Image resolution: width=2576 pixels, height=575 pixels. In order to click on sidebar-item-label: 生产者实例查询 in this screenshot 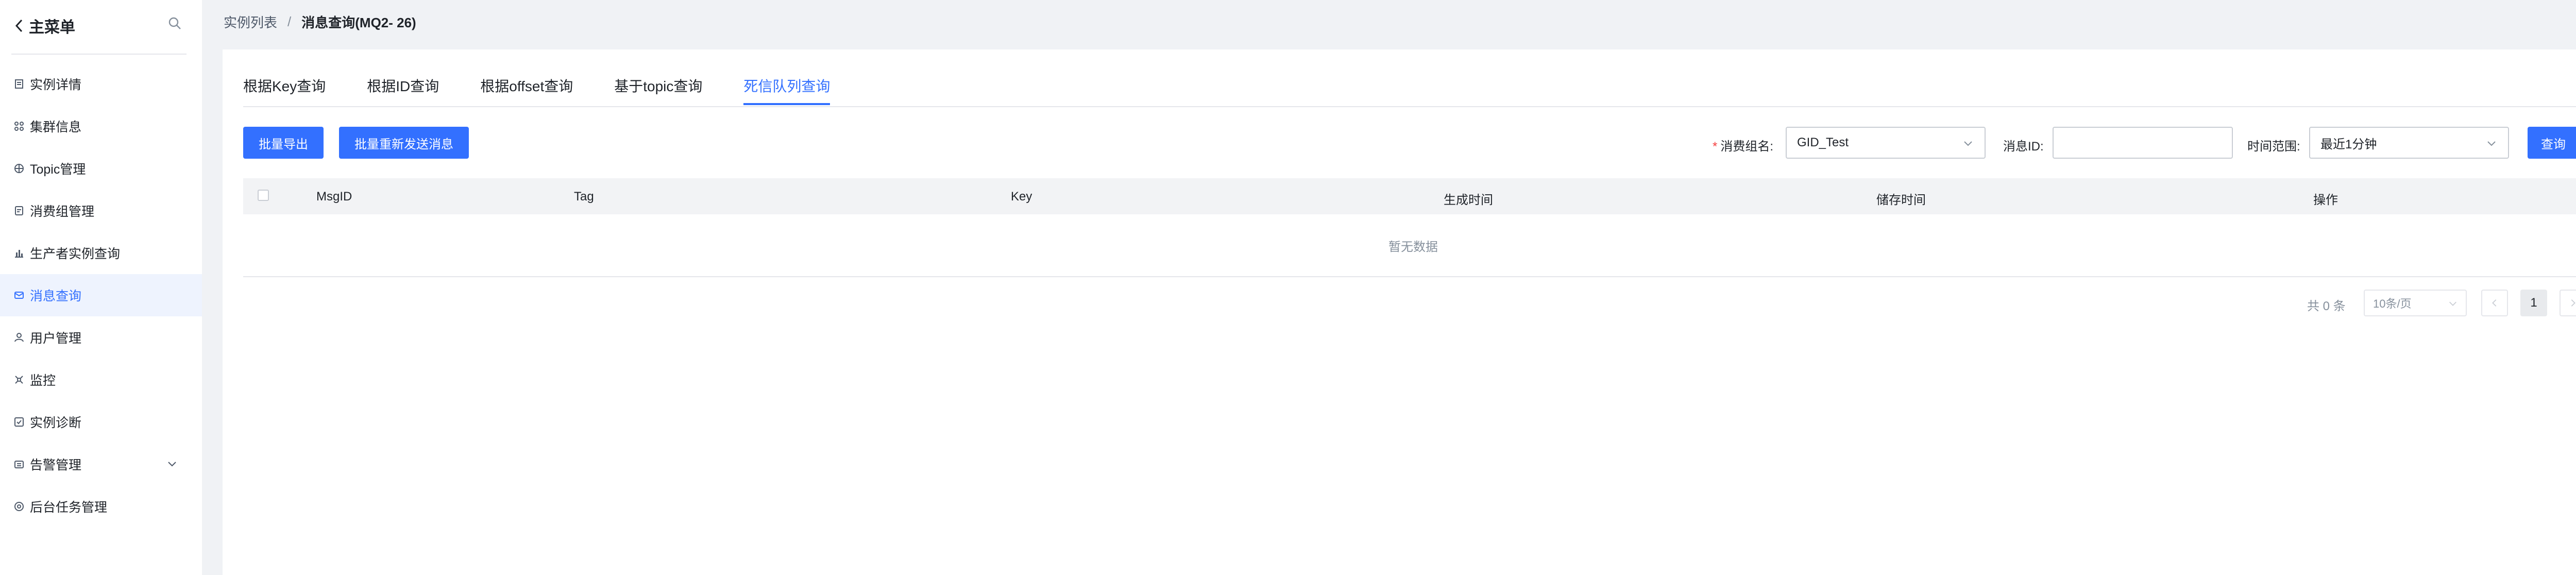, I will do `click(75, 254)`.